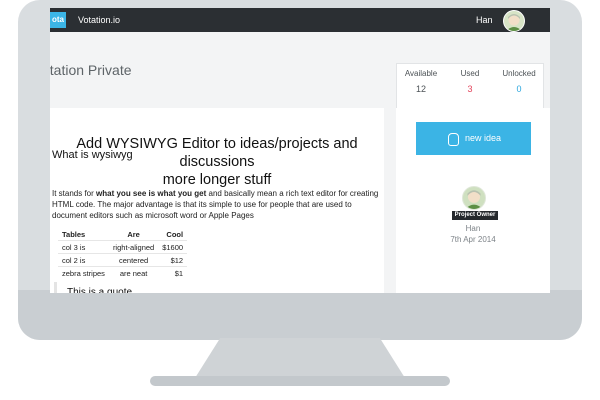 The height and width of the screenshot is (400, 600). I want to click on stat-used: Used 3, so click(470, 79).